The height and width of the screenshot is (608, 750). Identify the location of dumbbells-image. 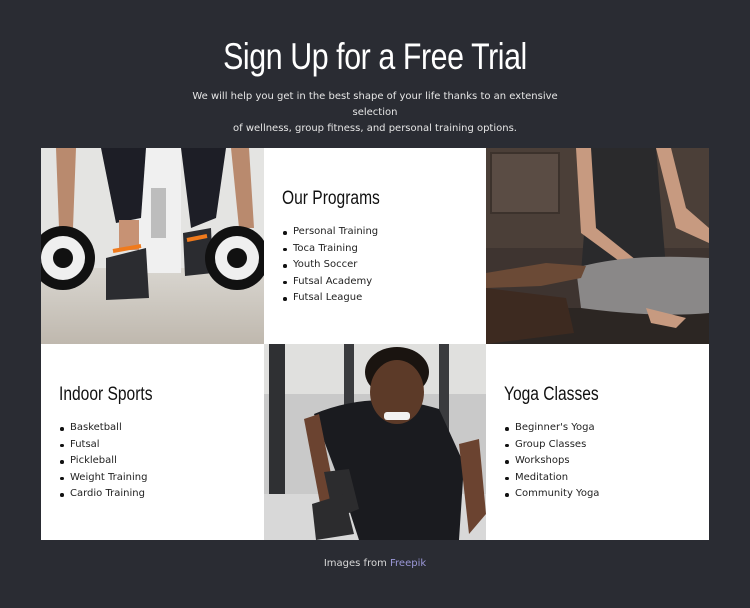
(152, 246).